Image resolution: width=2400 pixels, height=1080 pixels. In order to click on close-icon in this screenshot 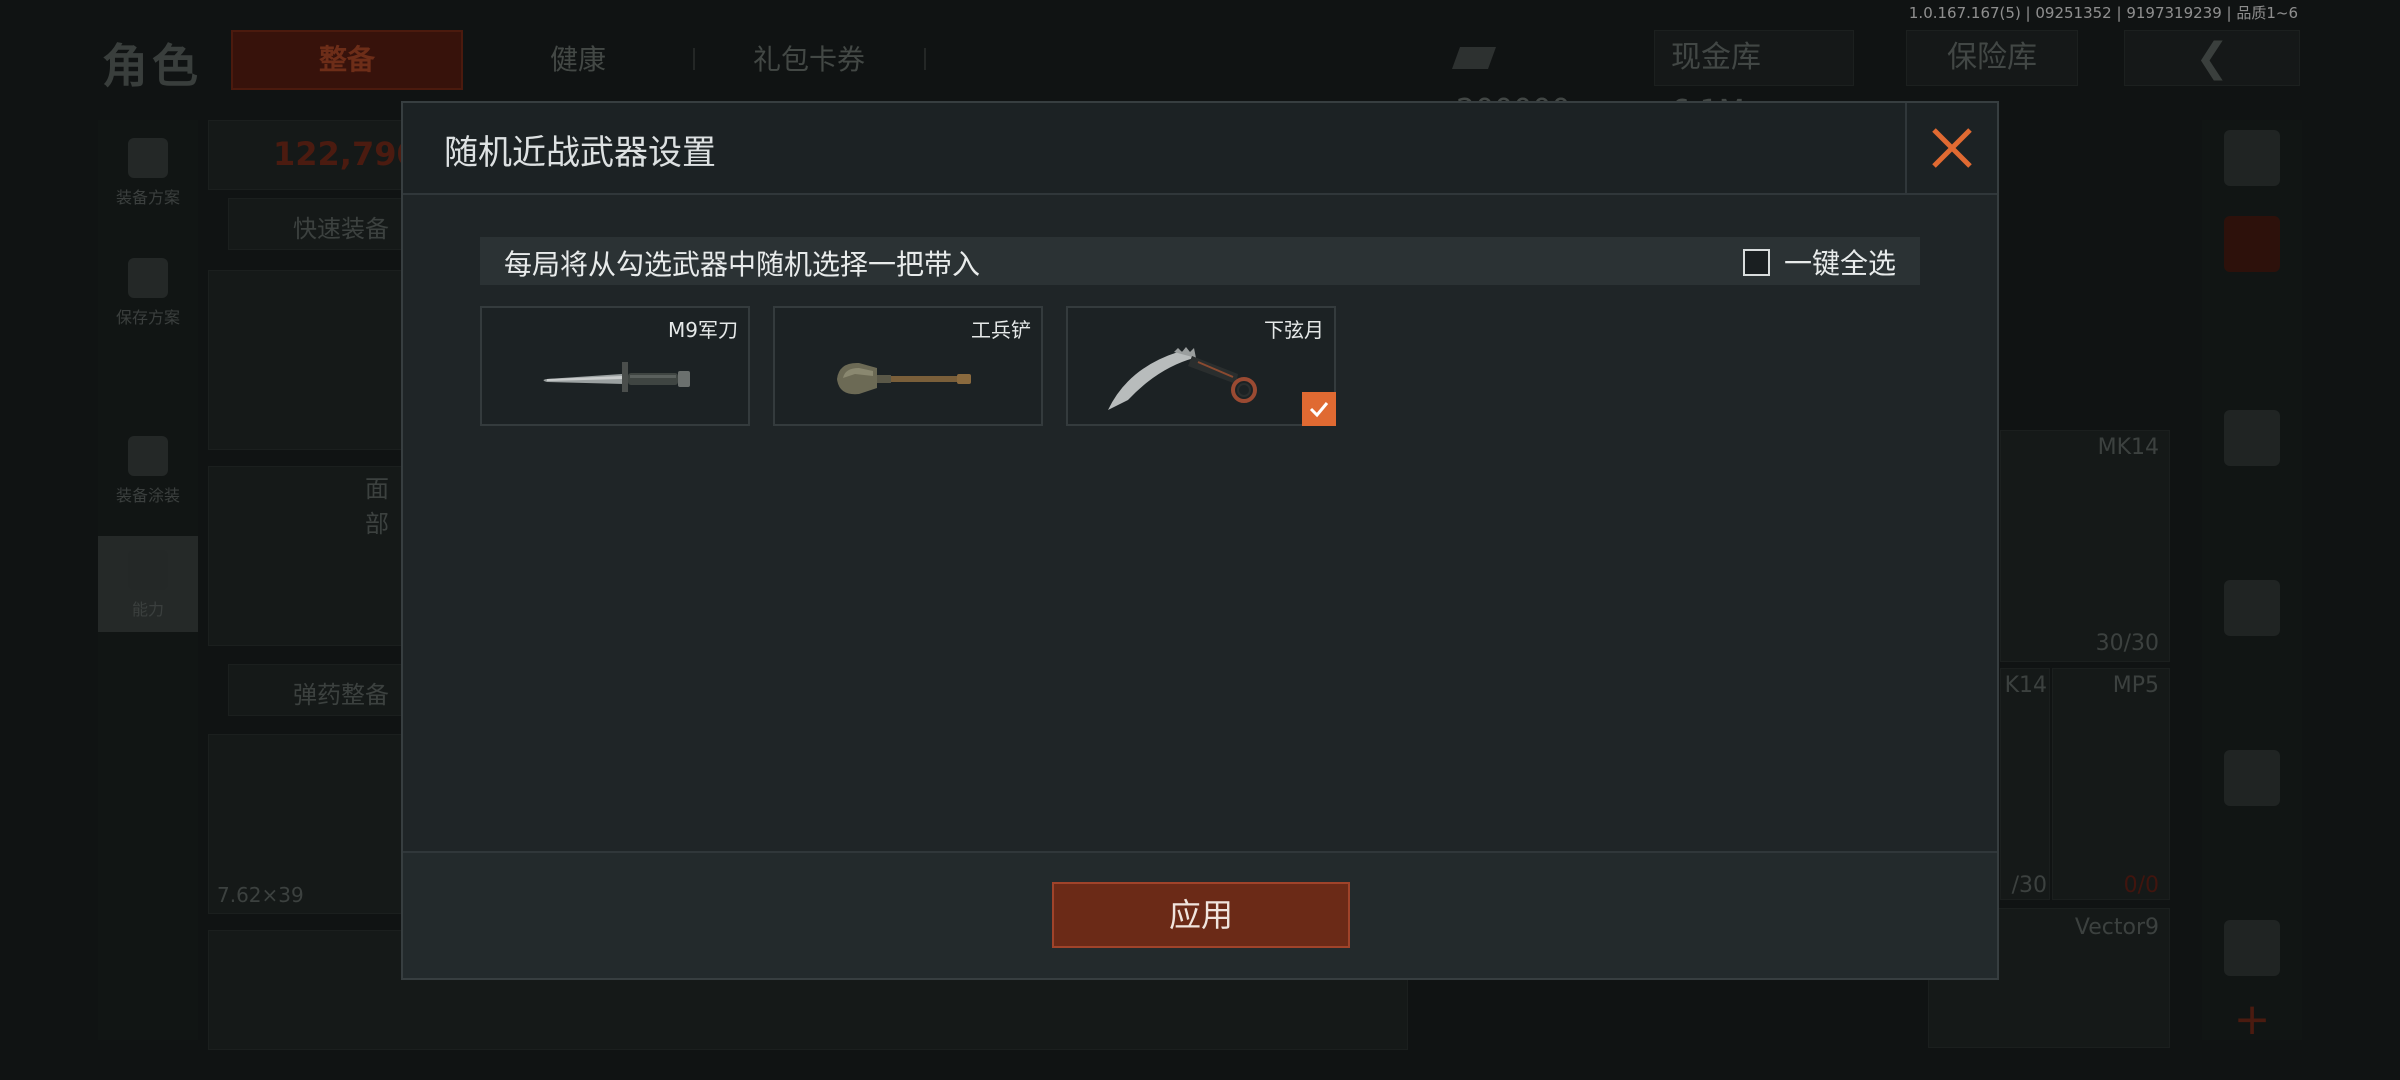, I will do `click(1952, 148)`.